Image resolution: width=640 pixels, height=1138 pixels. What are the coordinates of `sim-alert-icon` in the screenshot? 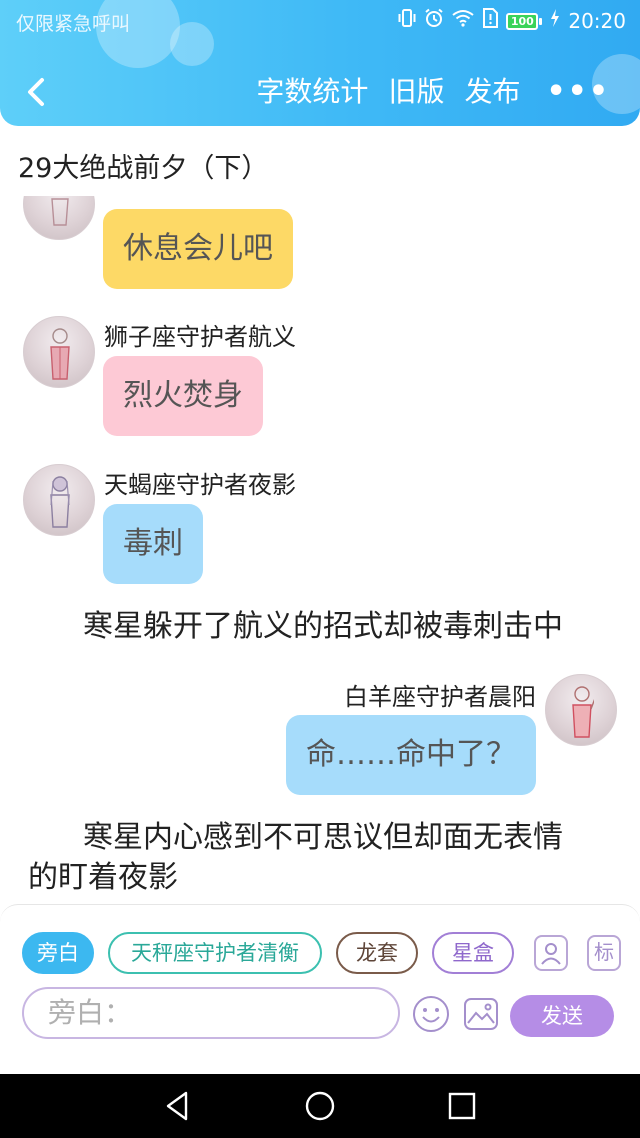 It's located at (490, 21).